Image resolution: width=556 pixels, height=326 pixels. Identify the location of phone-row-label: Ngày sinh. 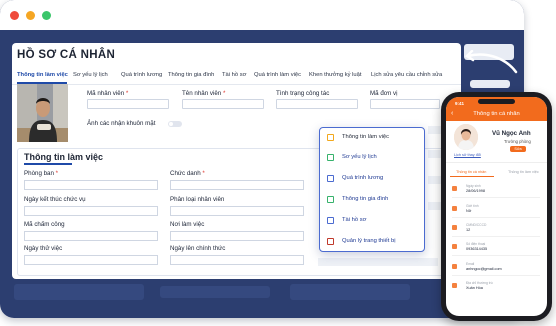
(473, 186).